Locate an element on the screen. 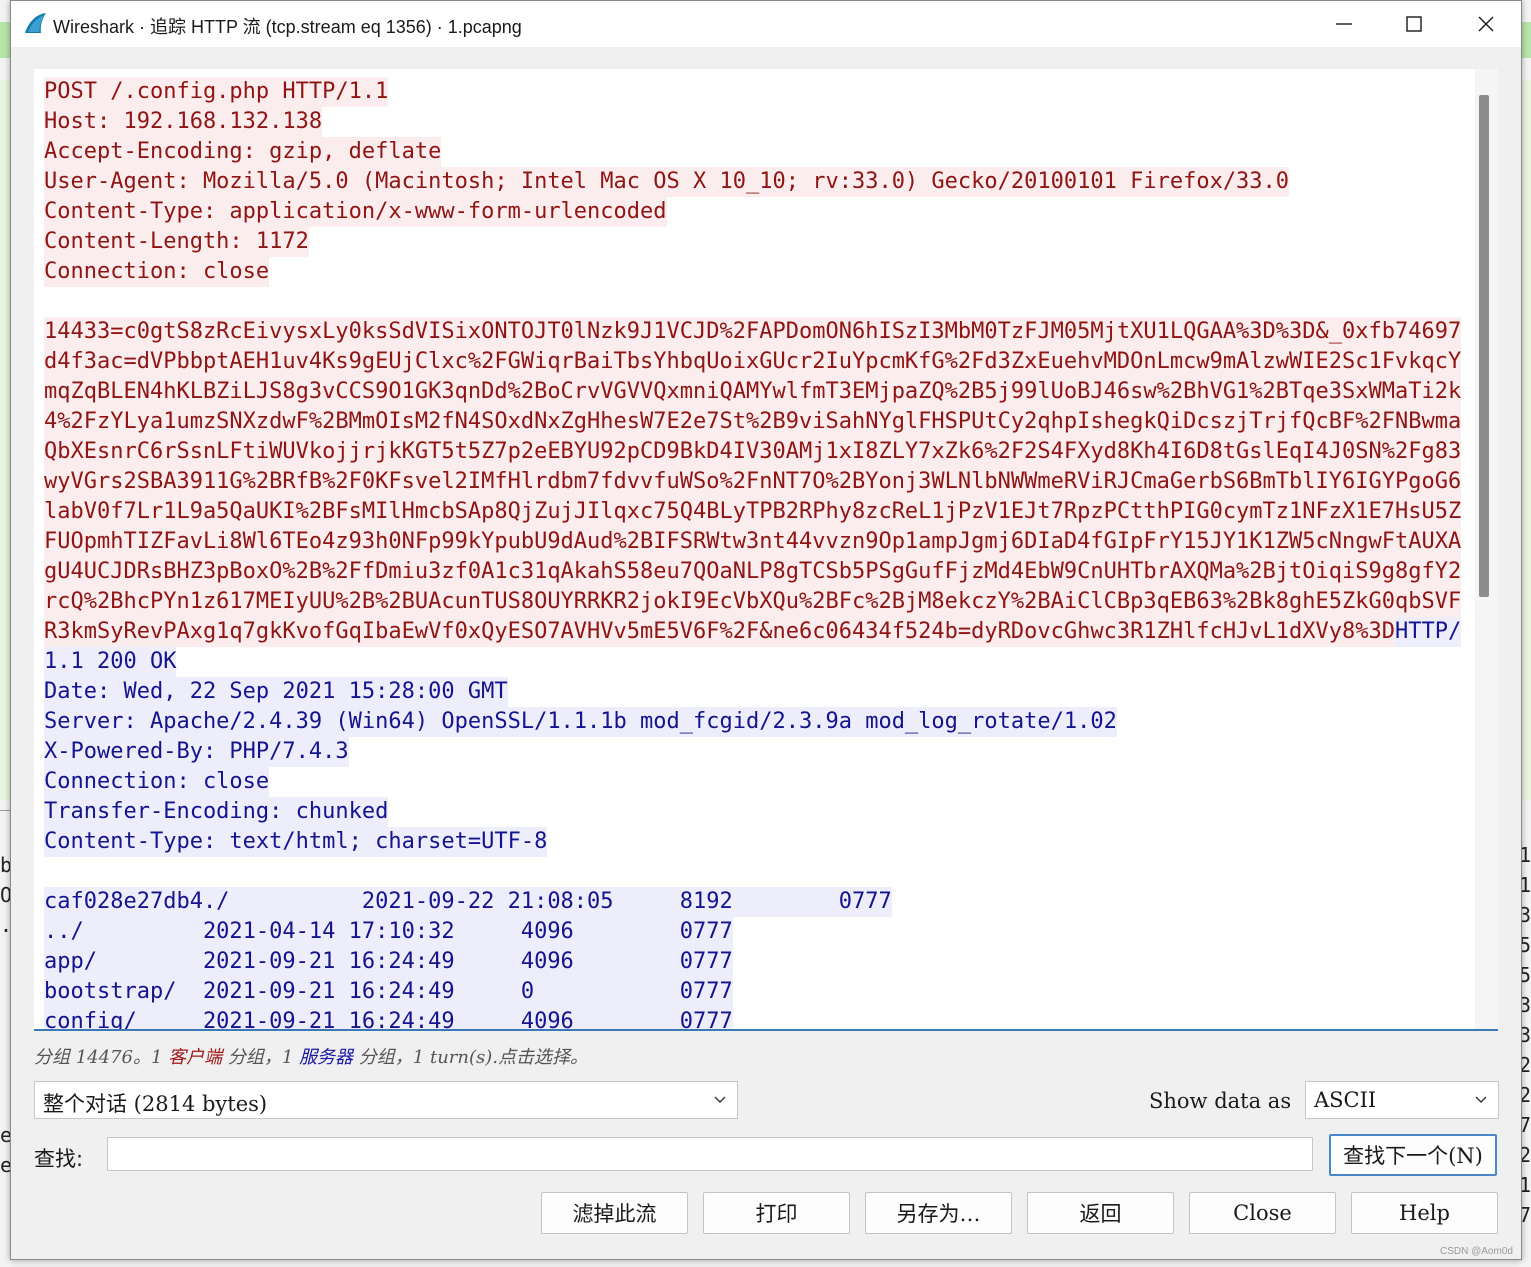  client-text: Connection: close is located at coordinates (157, 272).